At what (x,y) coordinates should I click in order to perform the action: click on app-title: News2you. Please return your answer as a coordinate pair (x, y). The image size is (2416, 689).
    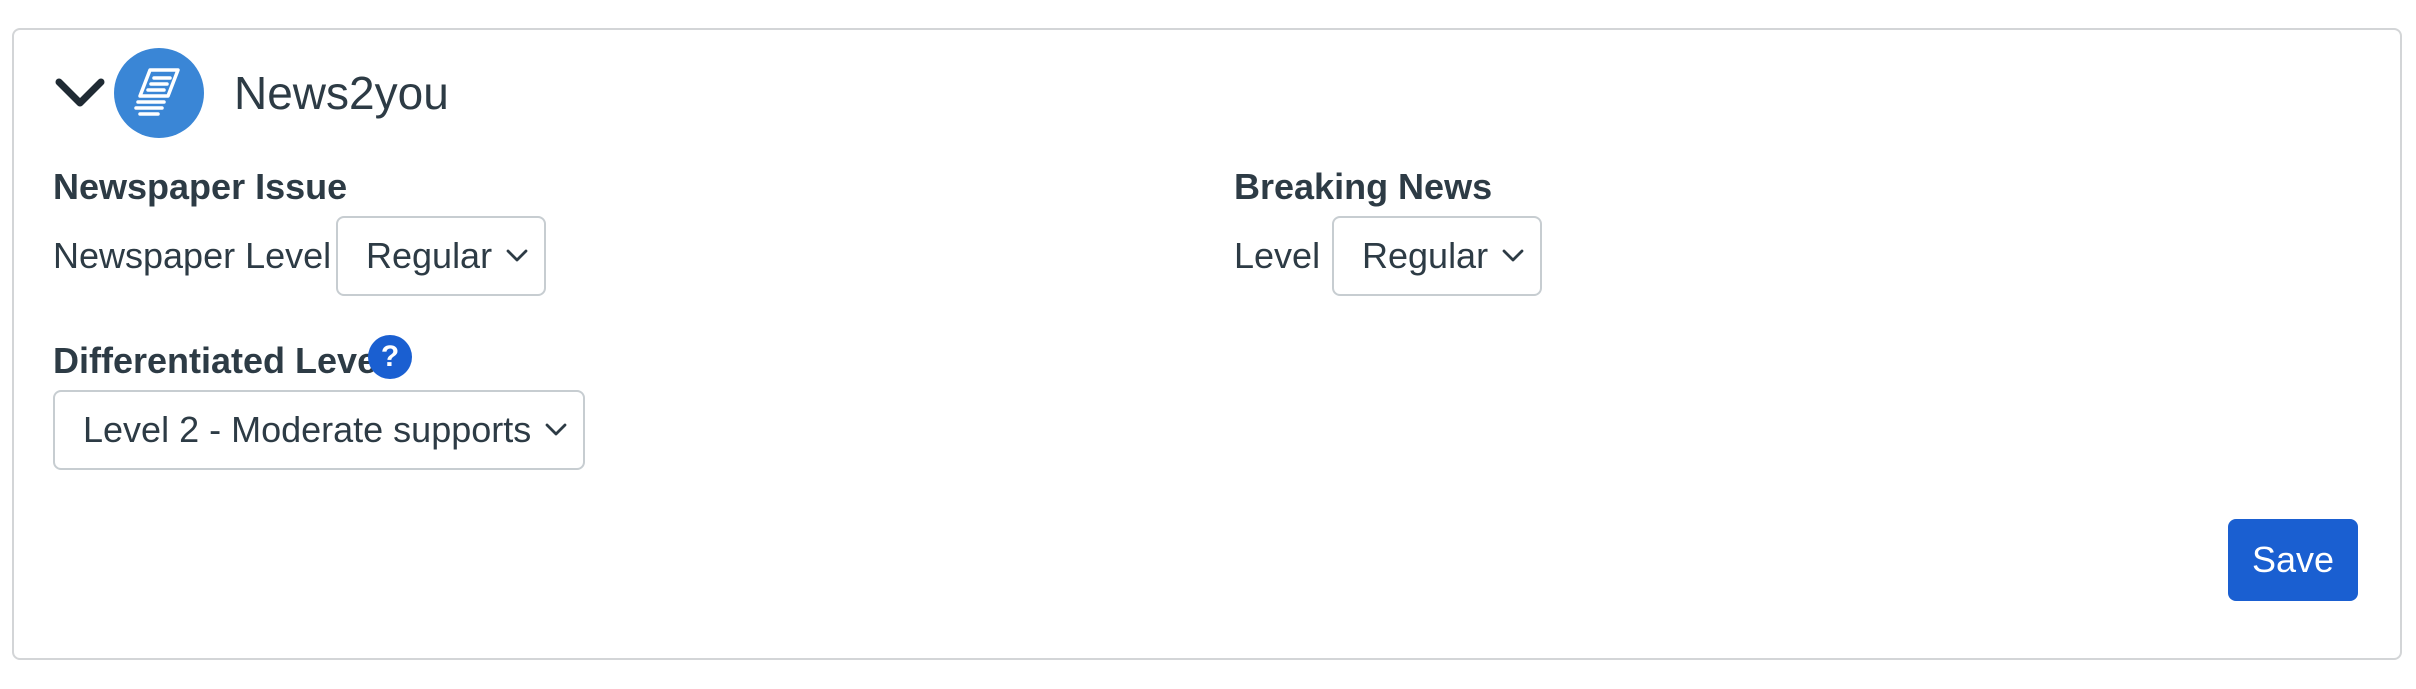
    Looking at the image, I should click on (341, 93).